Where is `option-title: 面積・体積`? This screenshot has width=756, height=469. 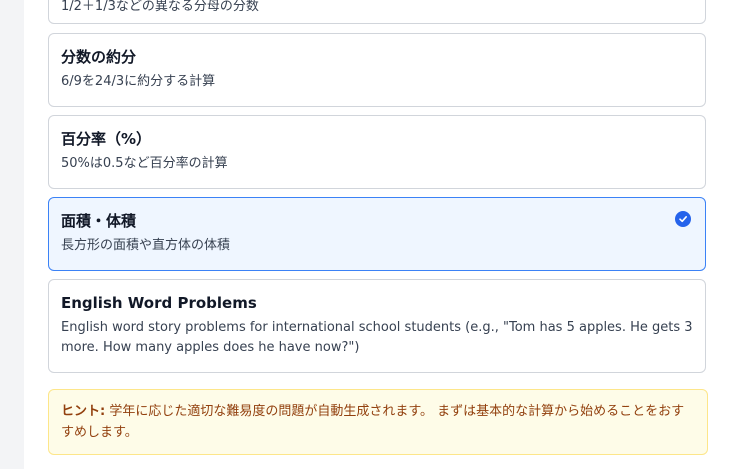
option-title: 面積・体積 is located at coordinates (99, 221).